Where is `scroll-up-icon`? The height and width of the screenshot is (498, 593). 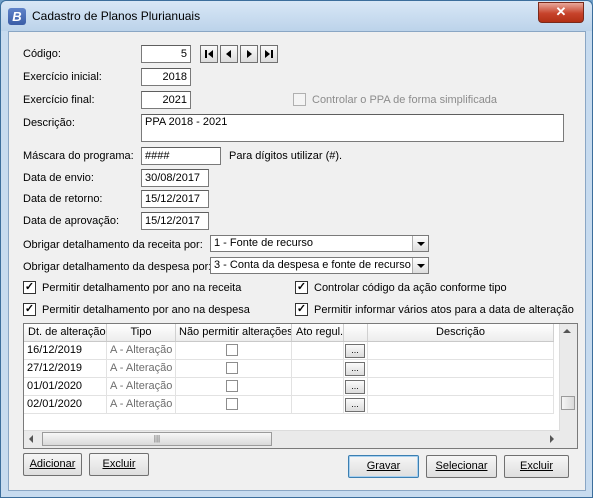
scroll-up-icon is located at coordinates (567, 331).